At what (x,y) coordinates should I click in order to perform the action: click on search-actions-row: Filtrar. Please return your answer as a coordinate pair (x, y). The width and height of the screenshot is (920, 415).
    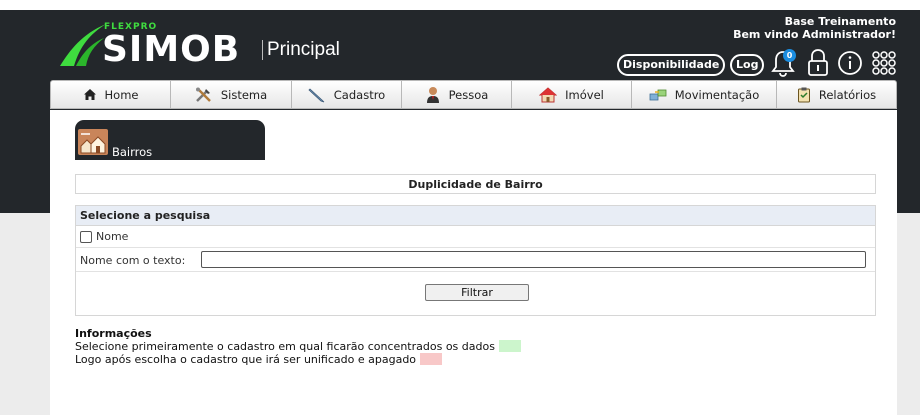
    Looking at the image, I should click on (475, 294).